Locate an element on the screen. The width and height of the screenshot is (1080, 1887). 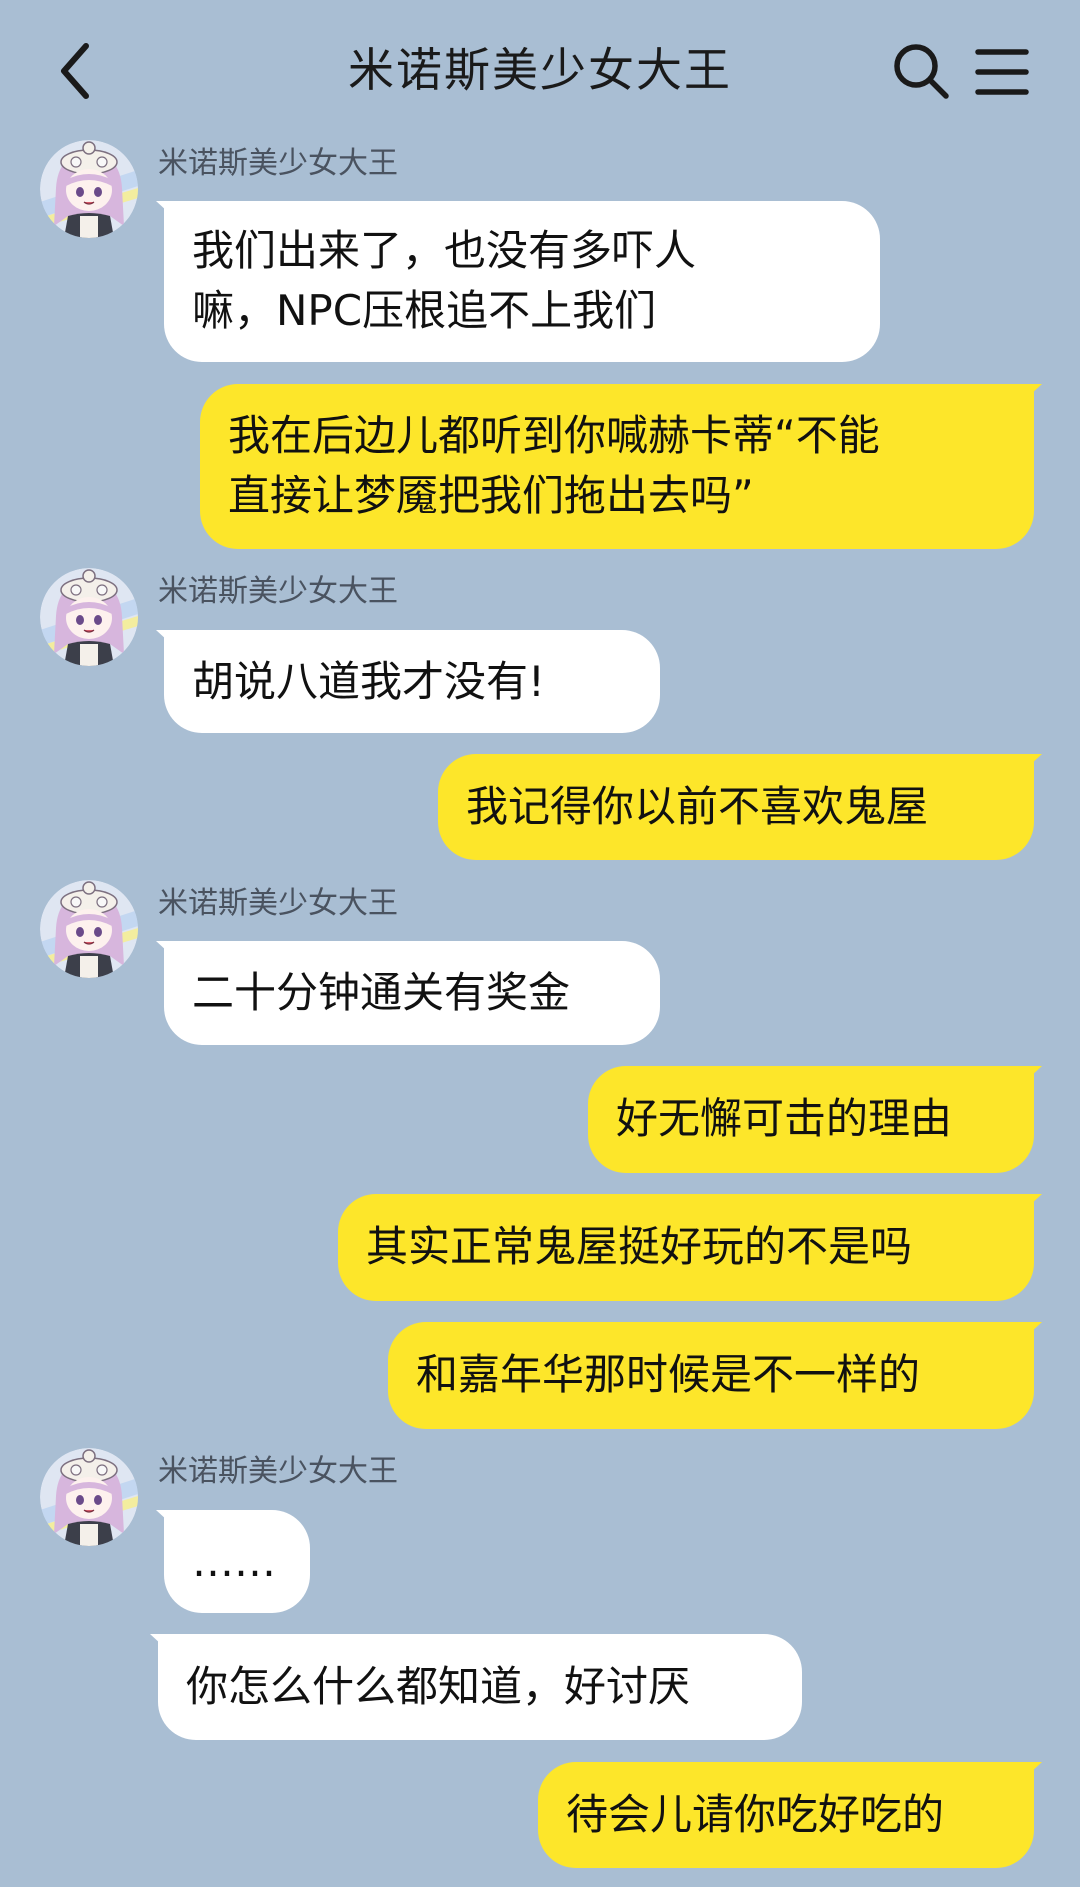
hamburger-menu-icon is located at coordinates (1002, 72).